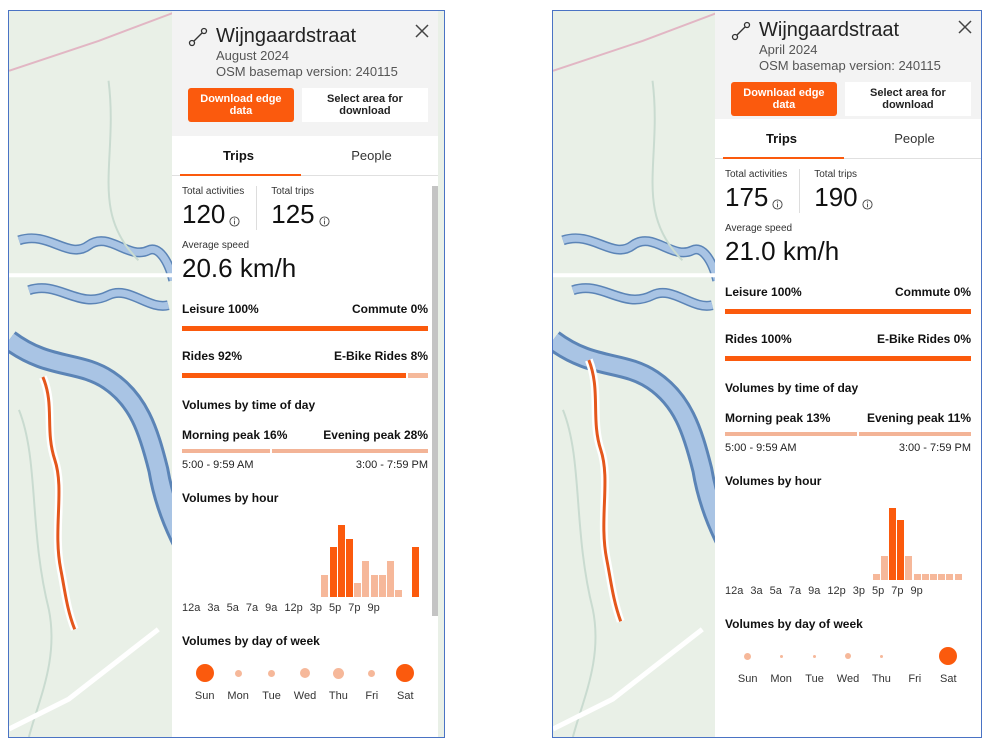  Describe the element at coordinates (814, 665) in the screenshot. I see `day-column: Tue` at that location.